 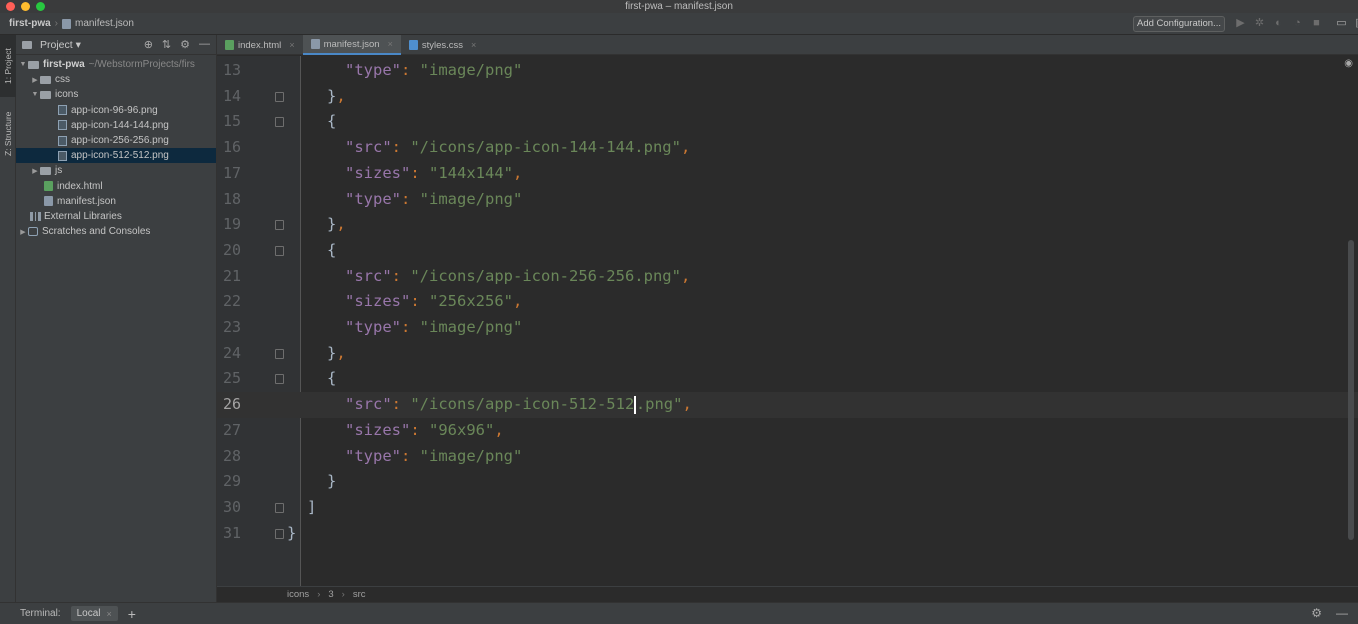 I want to click on tree-folder-css: ▶ css, so click(x=116, y=79).